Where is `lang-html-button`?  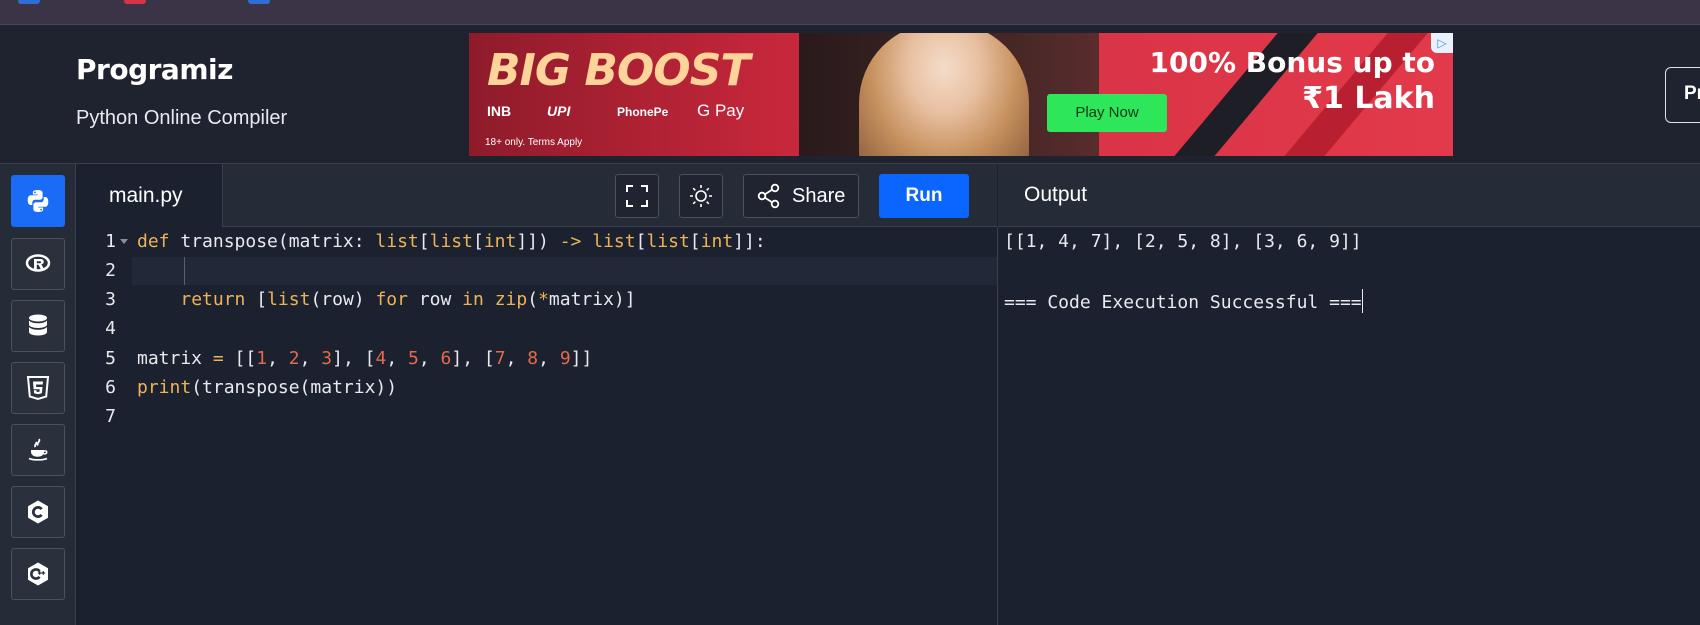
lang-html-button is located at coordinates (38, 388).